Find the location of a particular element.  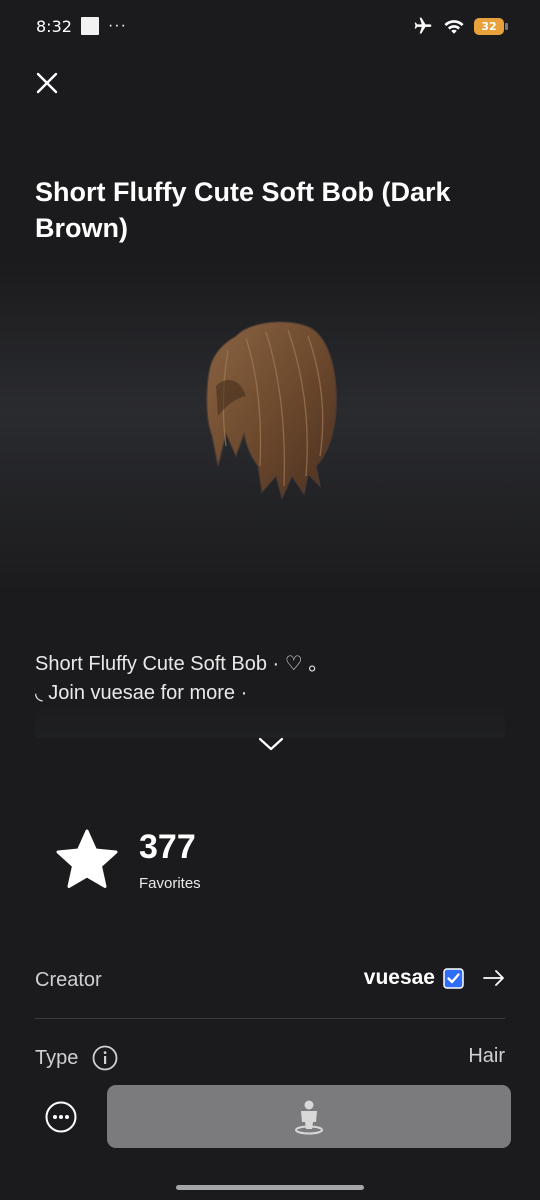

status-icons: 32 is located at coordinates (460, 26).